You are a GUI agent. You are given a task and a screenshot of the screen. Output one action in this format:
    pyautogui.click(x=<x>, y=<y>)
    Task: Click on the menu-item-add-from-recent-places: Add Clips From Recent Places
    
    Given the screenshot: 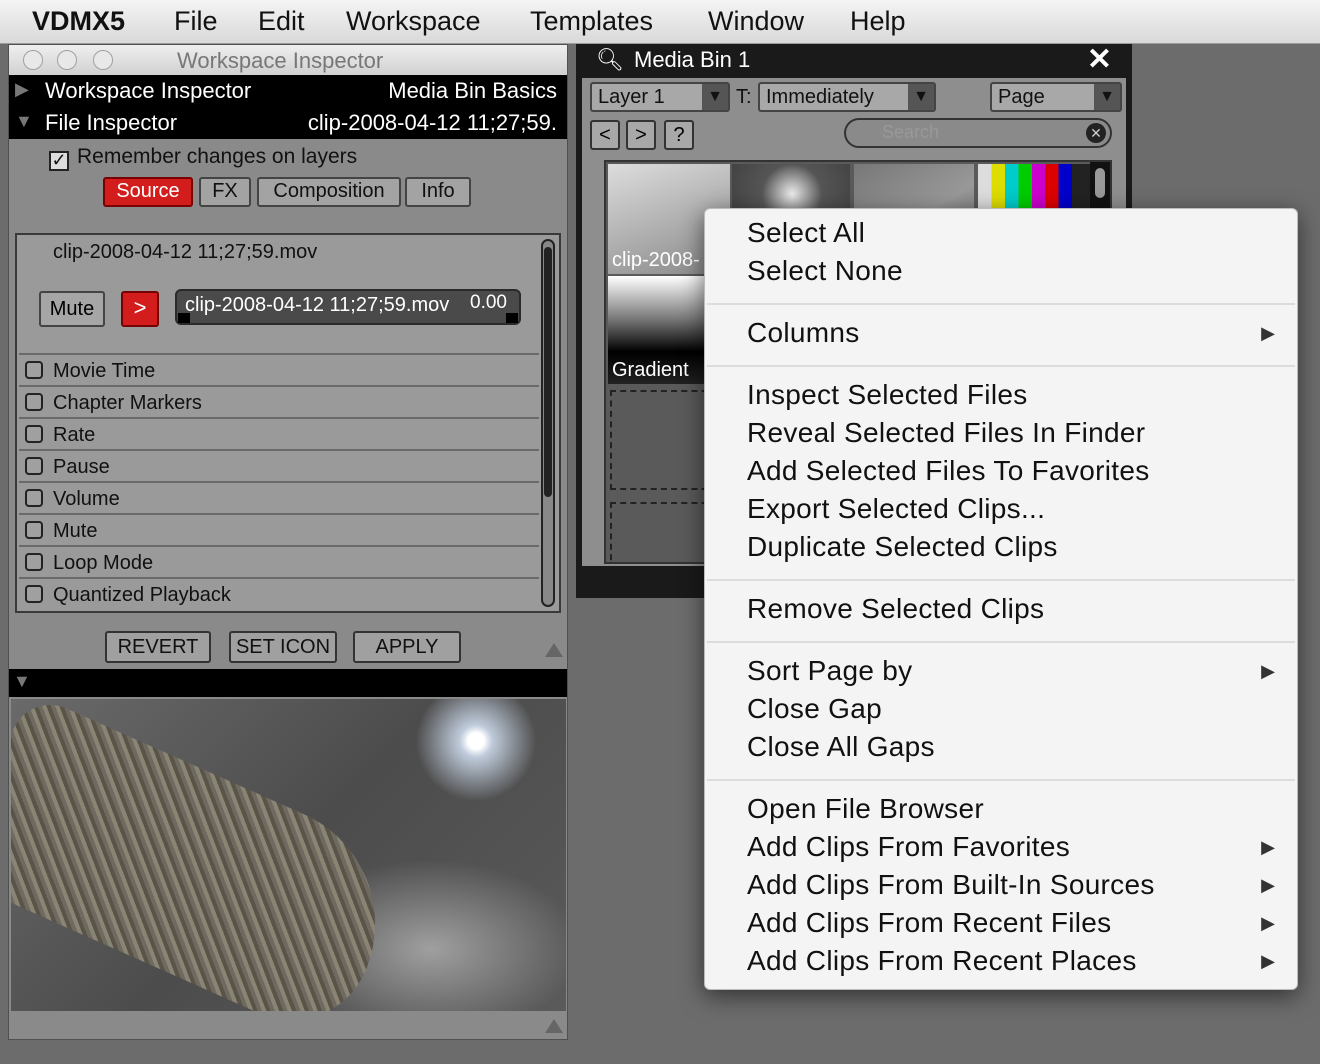 What is the action you would take?
    pyautogui.click(x=942, y=961)
    